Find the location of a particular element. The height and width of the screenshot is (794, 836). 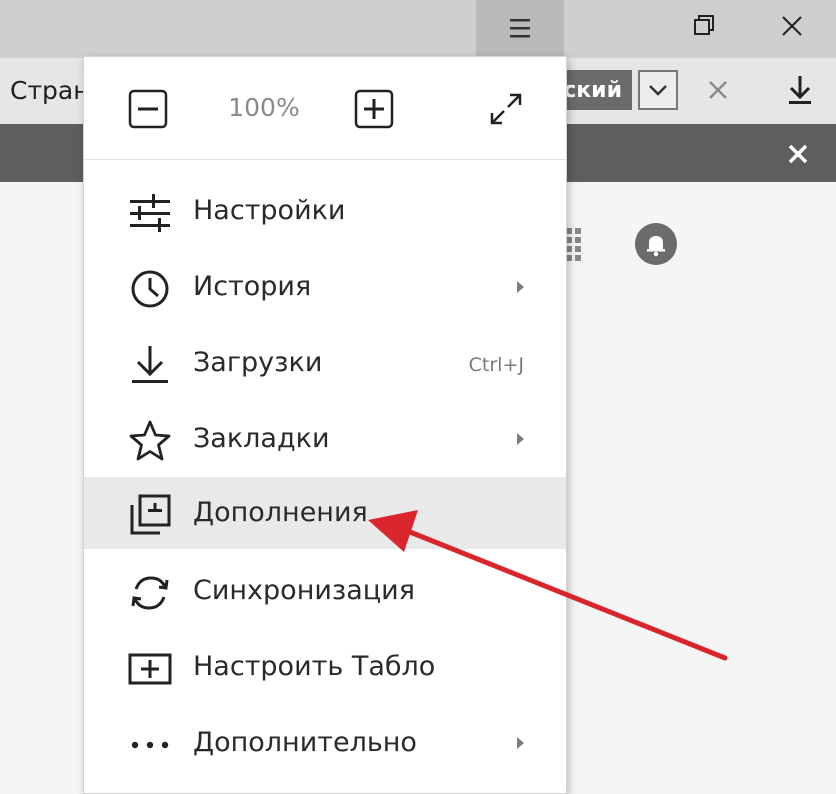

translate-bar-label: Стран is located at coordinates (50, 90).